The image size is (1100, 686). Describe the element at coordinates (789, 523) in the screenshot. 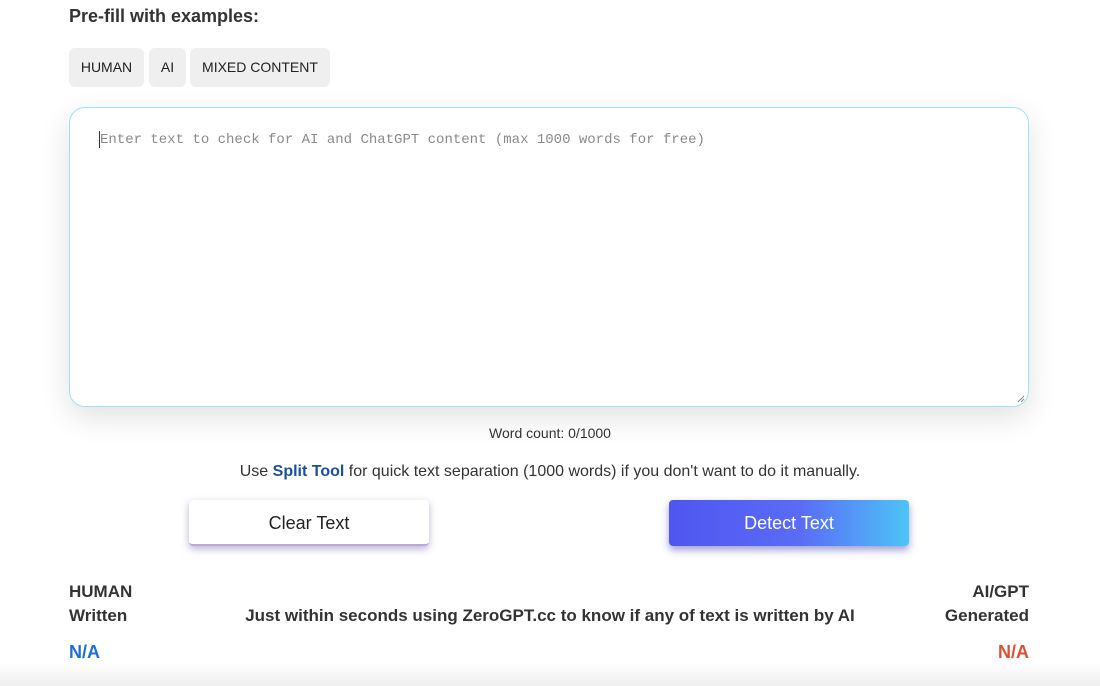

I see `detect-text-button: Detect Text` at that location.